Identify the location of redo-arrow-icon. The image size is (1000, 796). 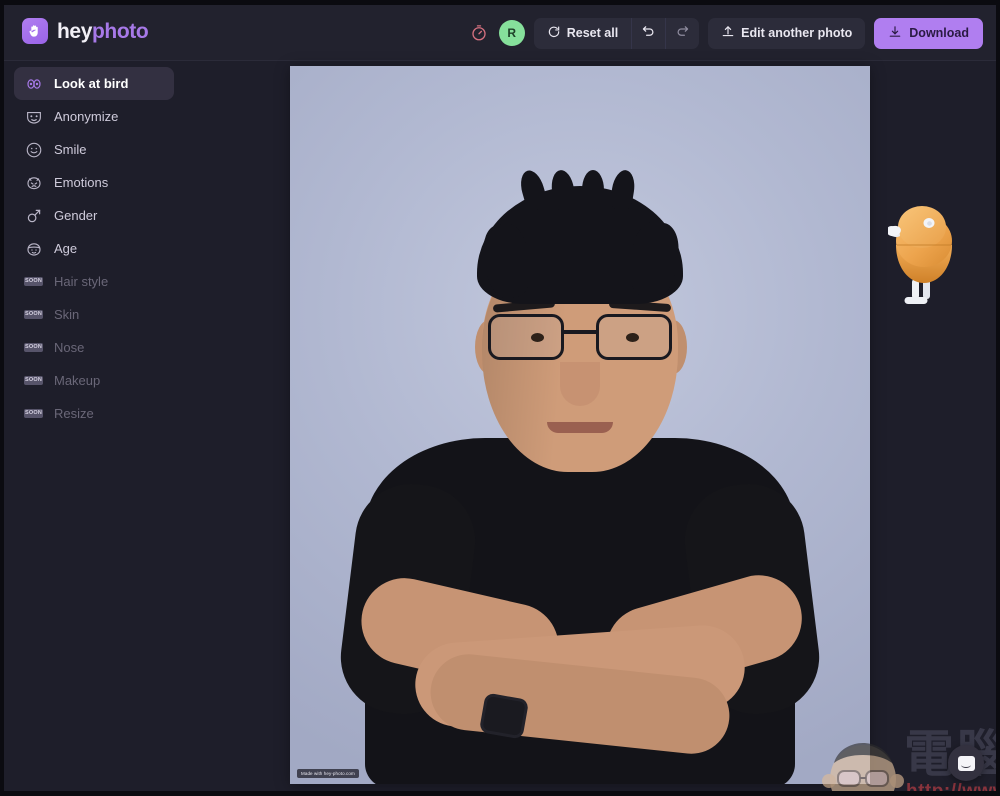
(682, 33).